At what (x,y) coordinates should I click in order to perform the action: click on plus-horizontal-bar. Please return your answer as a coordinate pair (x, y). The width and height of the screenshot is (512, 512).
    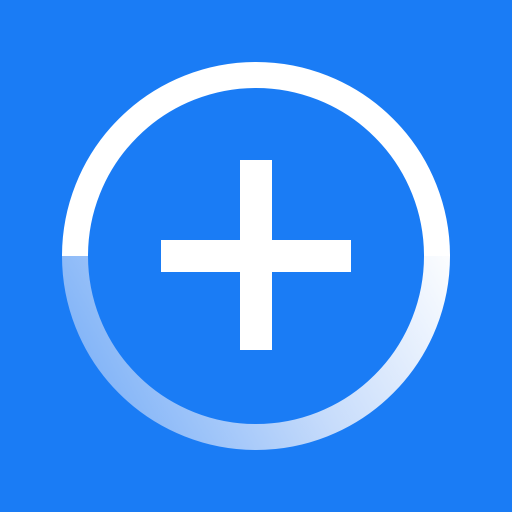
    Looking at the image, I should click on (256, 256).